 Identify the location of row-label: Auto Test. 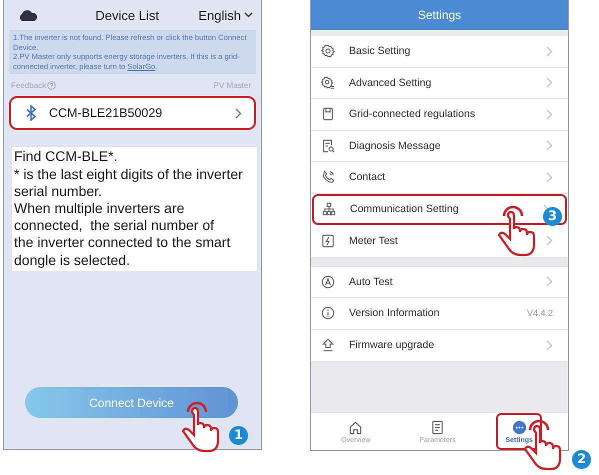
(371, 282).